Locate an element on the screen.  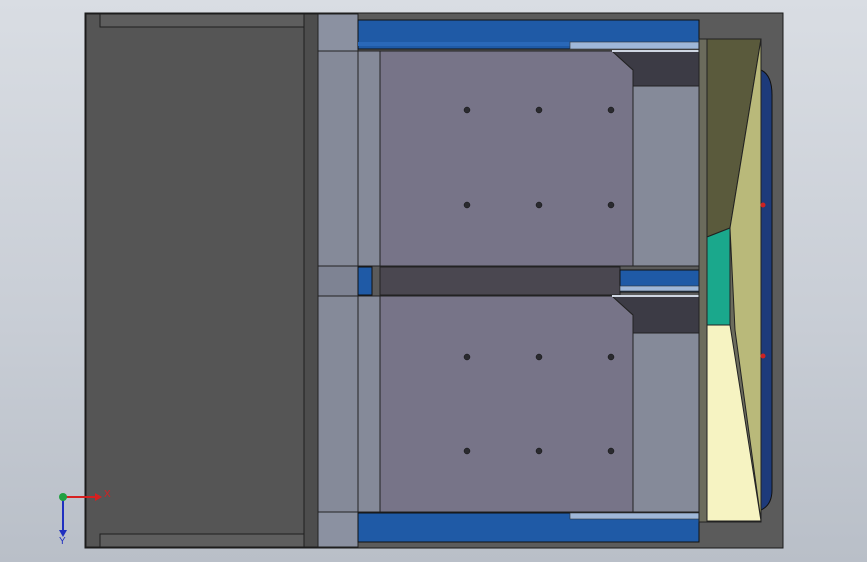
steel-column-top-cap is located at coordinates (338, 32).